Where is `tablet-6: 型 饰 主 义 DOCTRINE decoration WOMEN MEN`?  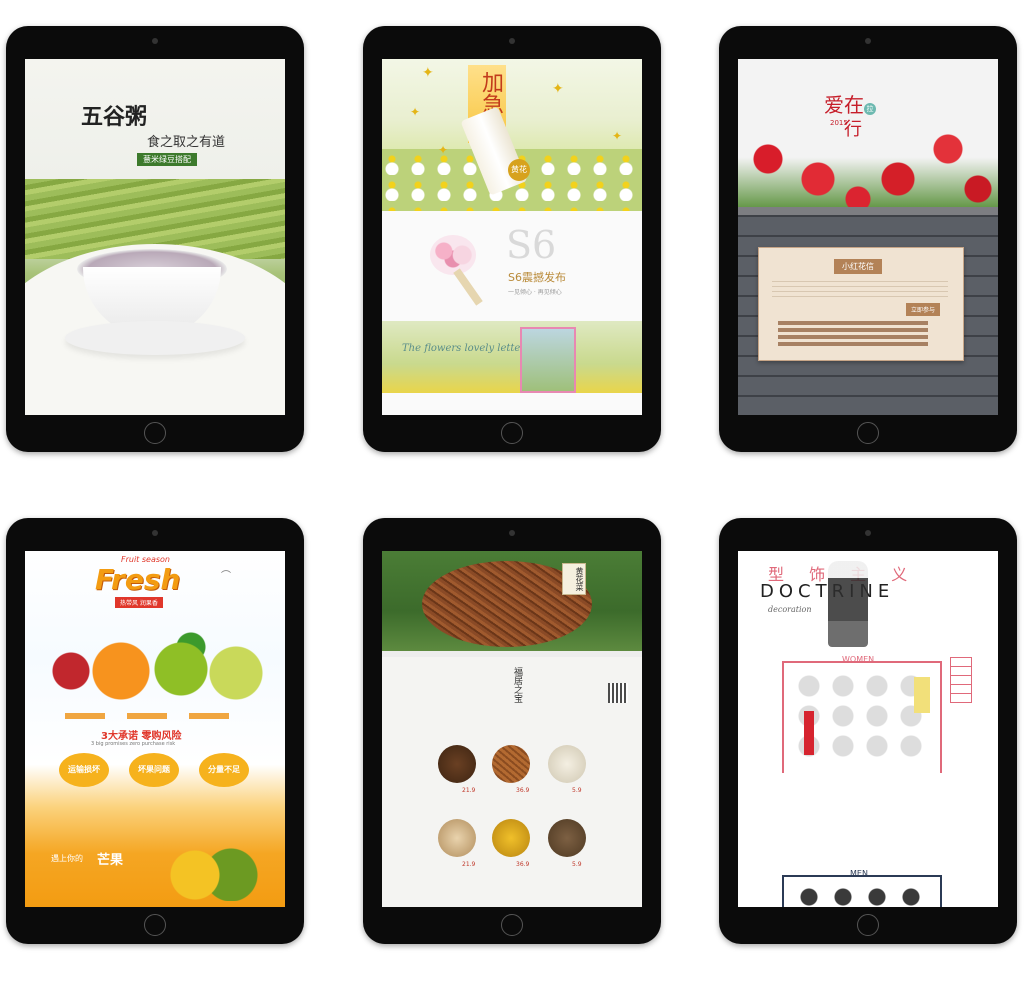 tablet-6: 型 饰 主 义 DOCTRINE decoration WOMEN MEN is located at coordinates (868, 731).